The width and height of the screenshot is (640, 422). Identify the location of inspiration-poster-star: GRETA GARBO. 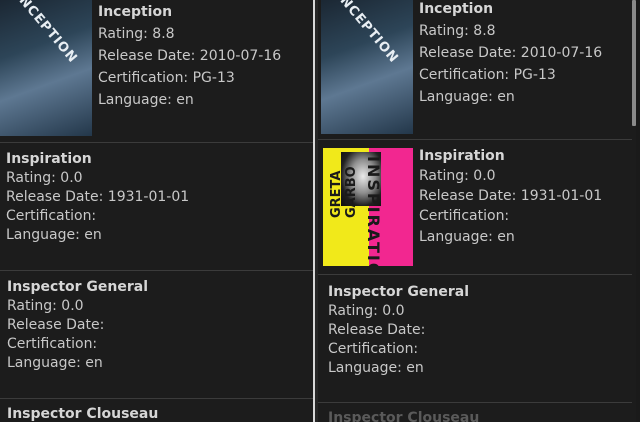
(344, 192).